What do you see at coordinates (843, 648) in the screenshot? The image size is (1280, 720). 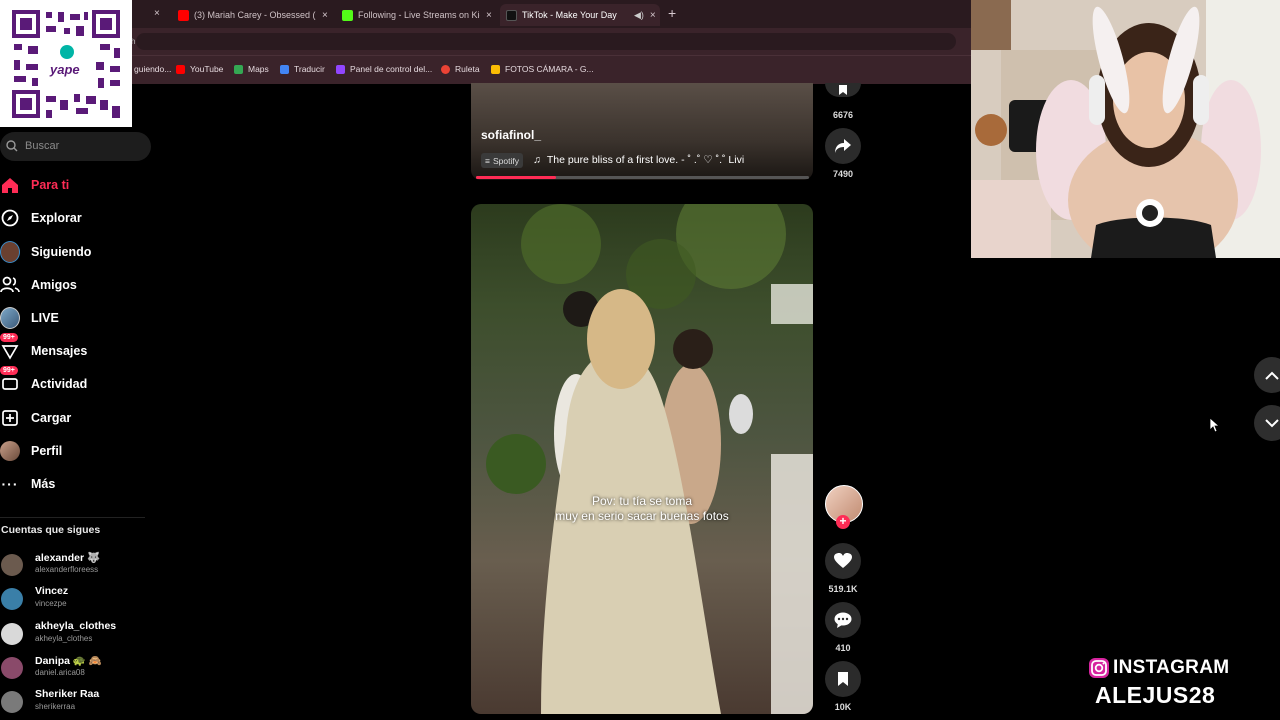 I see `comment-count: 410` at bounding box center [843, 648].